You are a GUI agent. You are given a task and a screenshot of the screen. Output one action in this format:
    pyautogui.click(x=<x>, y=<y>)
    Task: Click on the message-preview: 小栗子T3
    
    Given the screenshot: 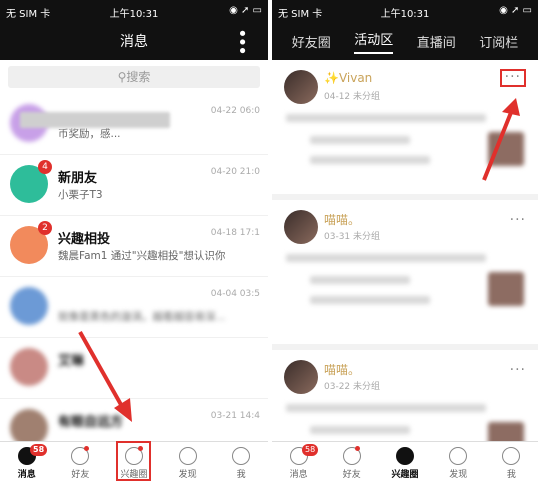 What is the action you would take?
    pyautogui.click(x=80, y=195)
    